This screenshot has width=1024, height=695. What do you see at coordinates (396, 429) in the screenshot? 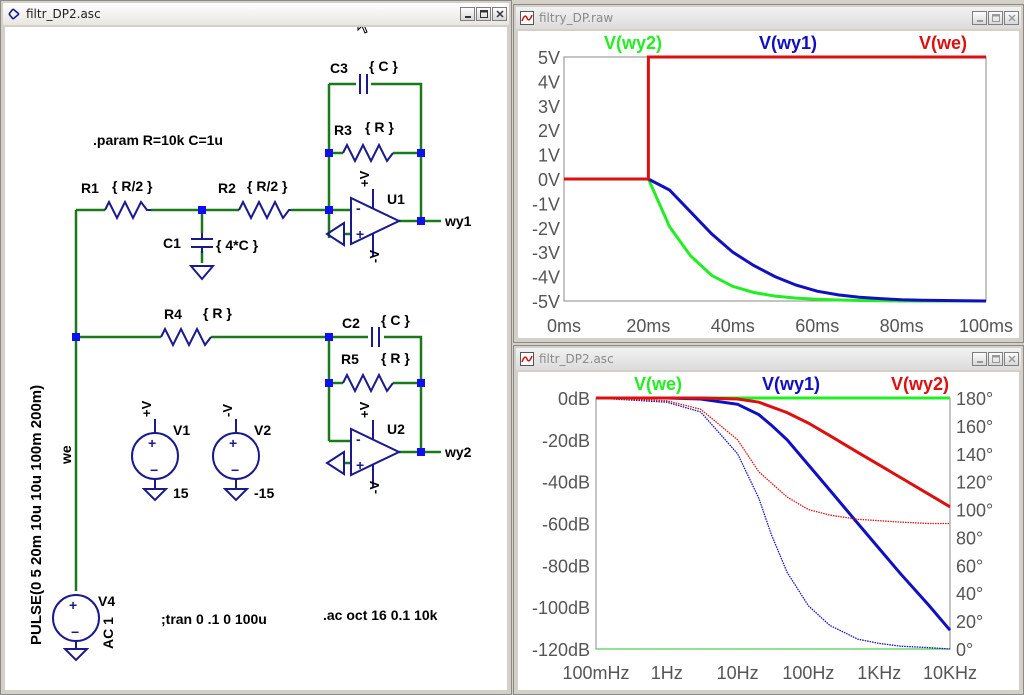
I see `u2-name: U2` at bounding box center [396, 429].